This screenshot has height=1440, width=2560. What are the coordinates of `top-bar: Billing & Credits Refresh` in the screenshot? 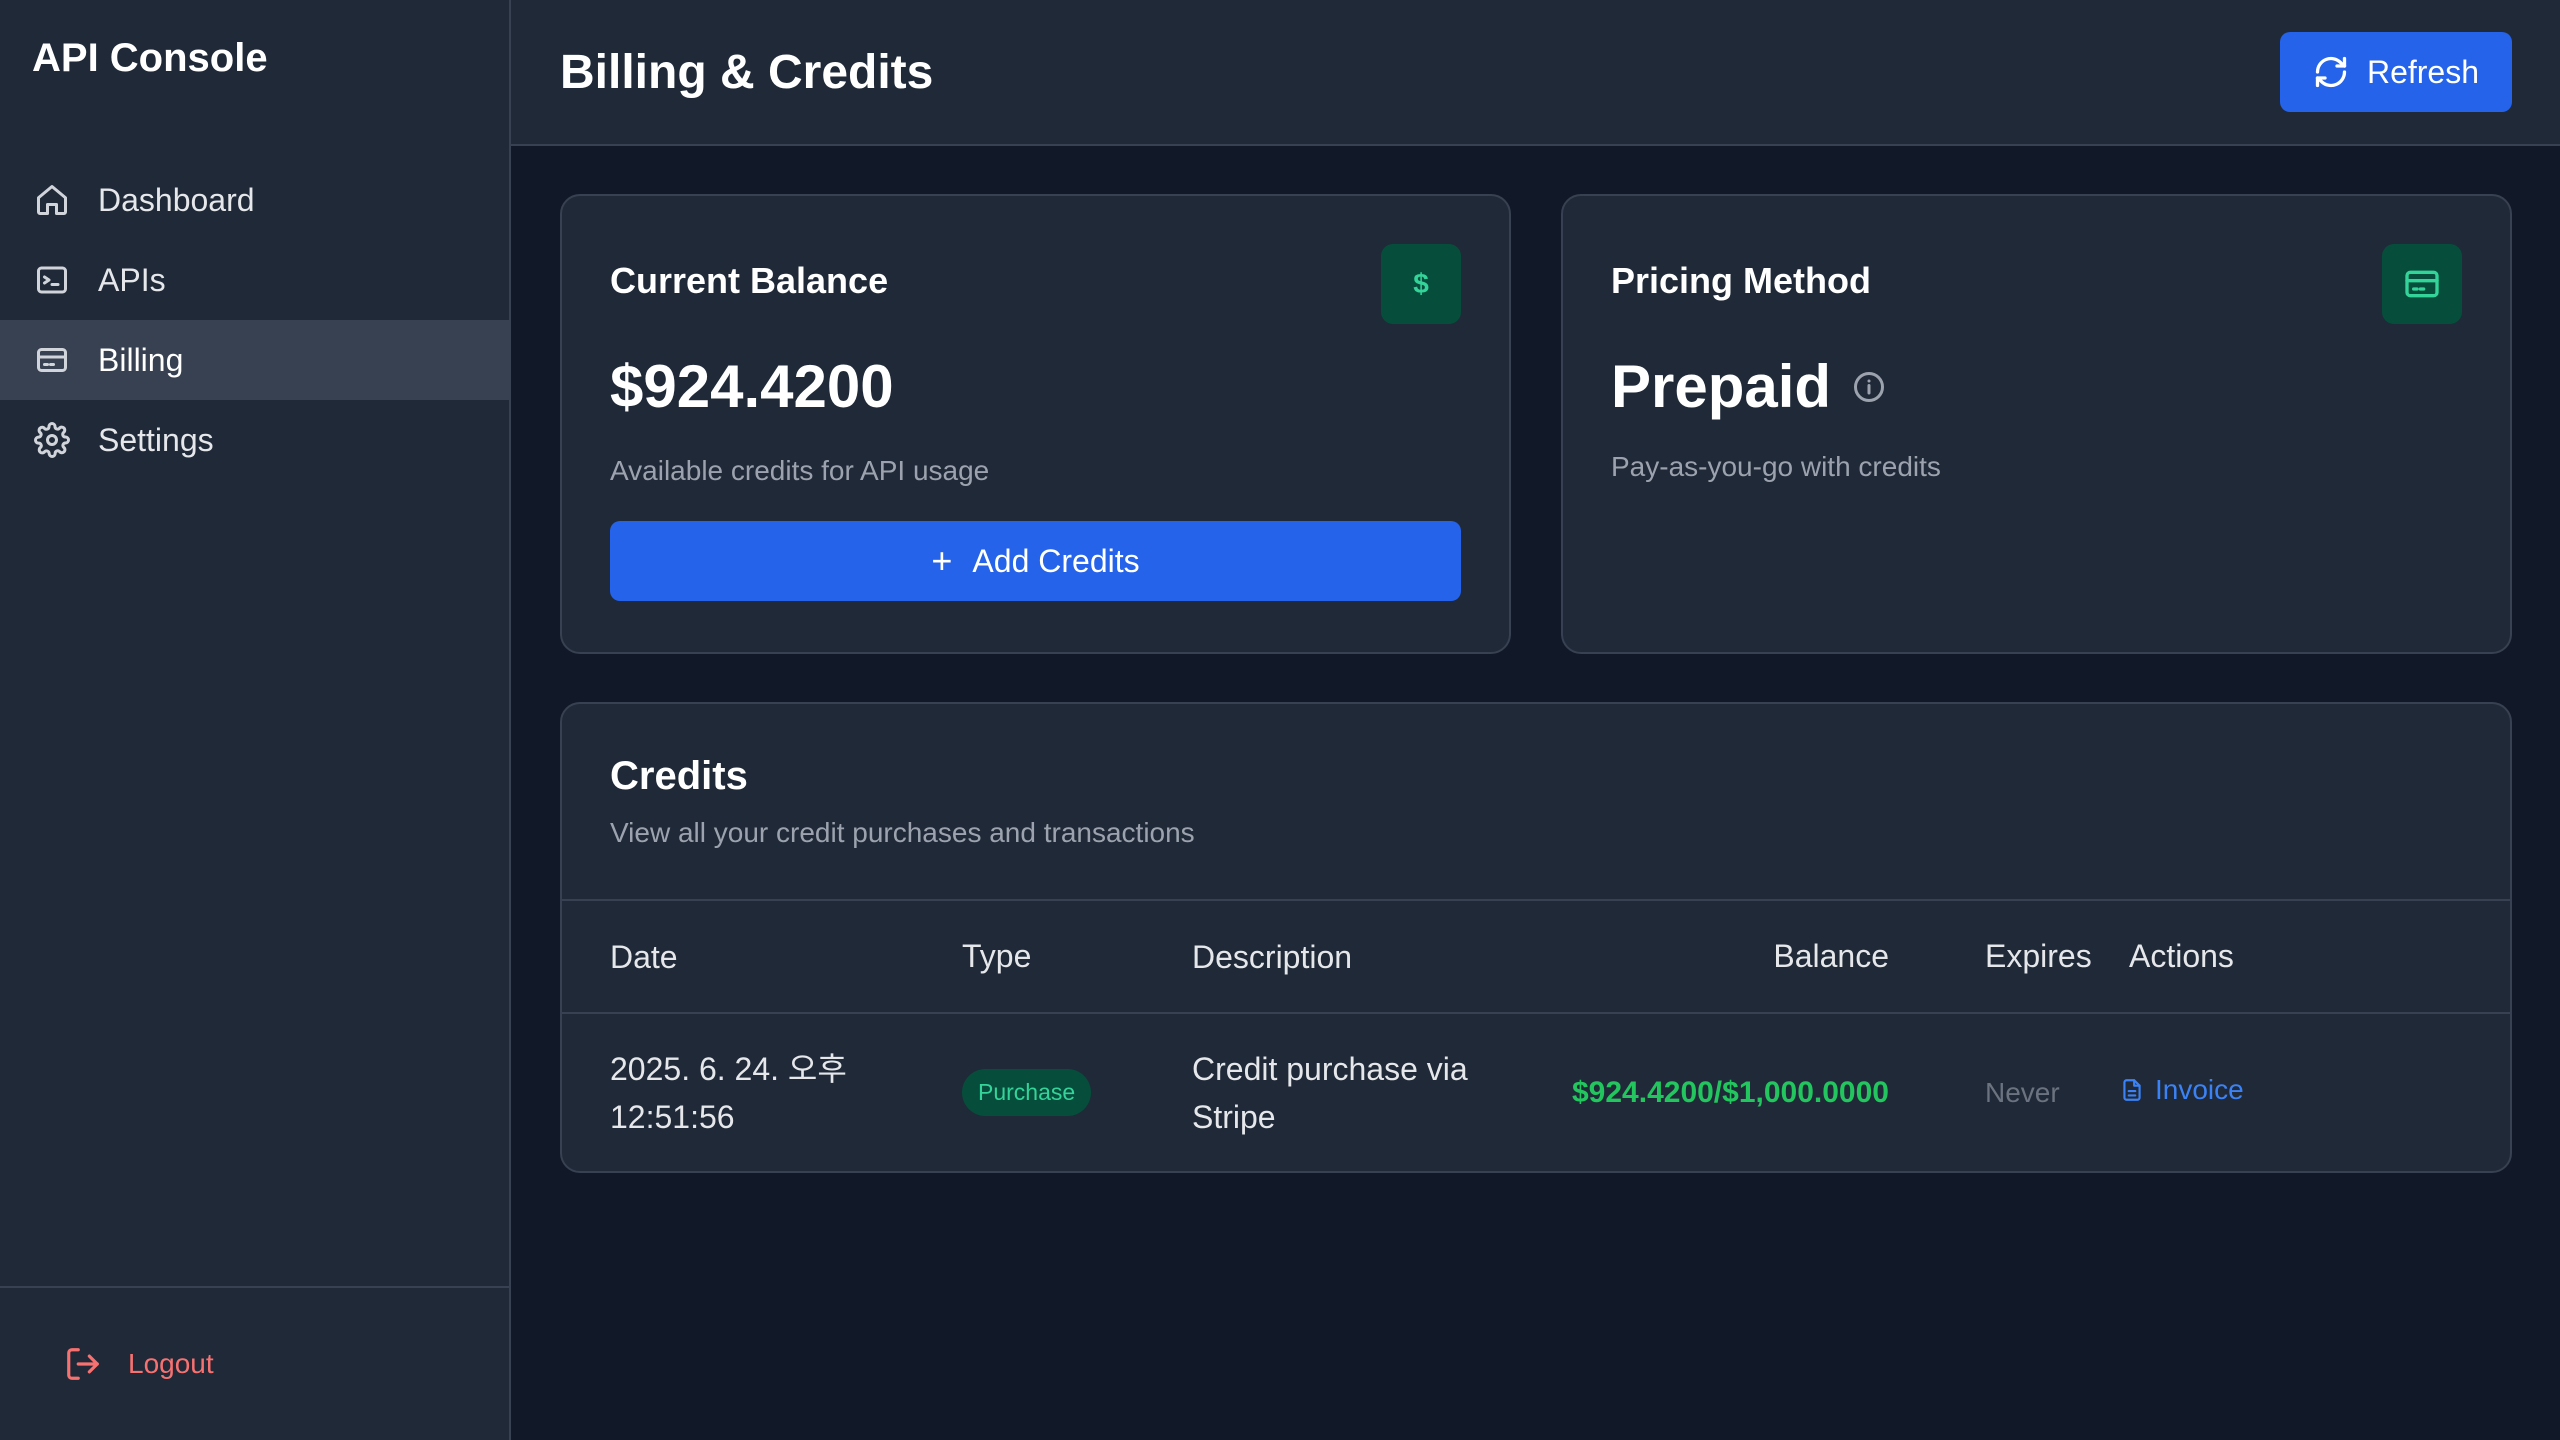 It's located at (1535, 73).